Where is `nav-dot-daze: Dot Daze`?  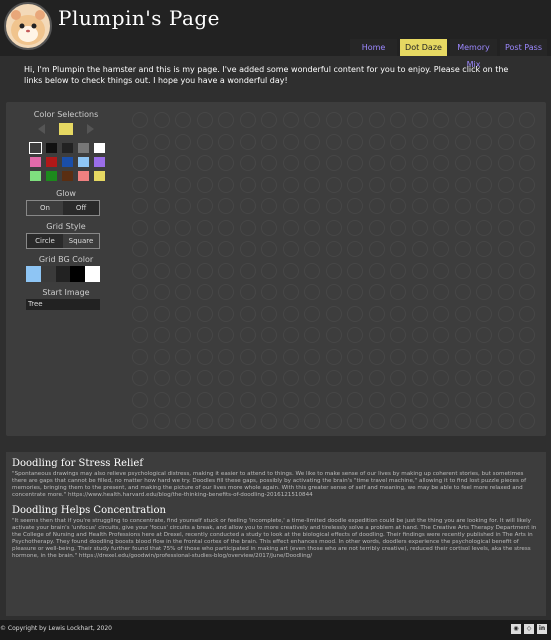
nav-dot-daze: Dot Daze is located at coordinates (423, 47).